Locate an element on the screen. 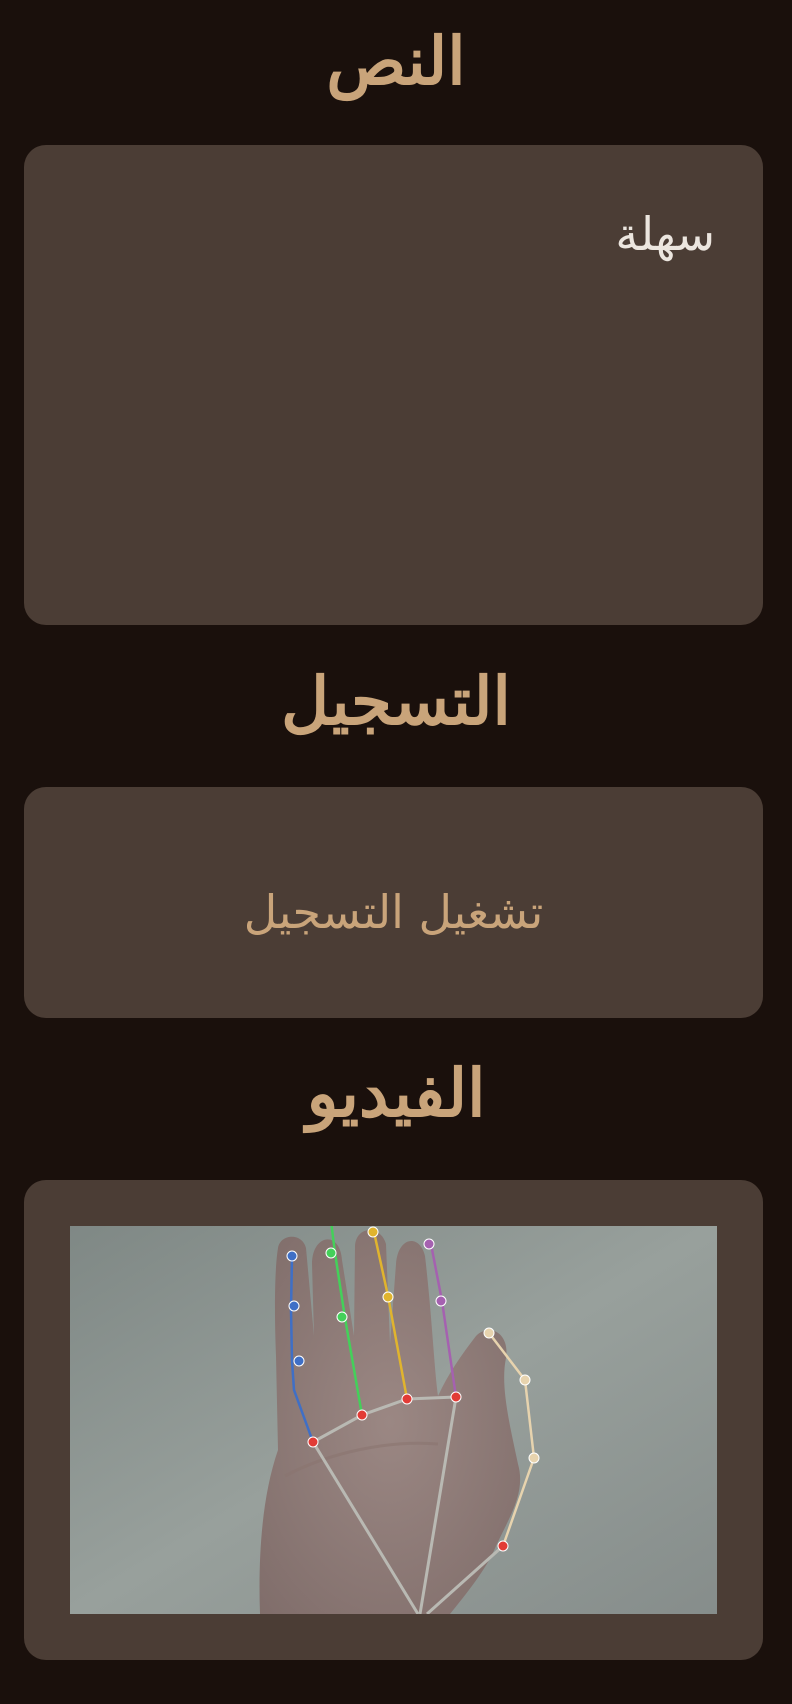  text-section-title: النص is located at coordinates (396, 61).